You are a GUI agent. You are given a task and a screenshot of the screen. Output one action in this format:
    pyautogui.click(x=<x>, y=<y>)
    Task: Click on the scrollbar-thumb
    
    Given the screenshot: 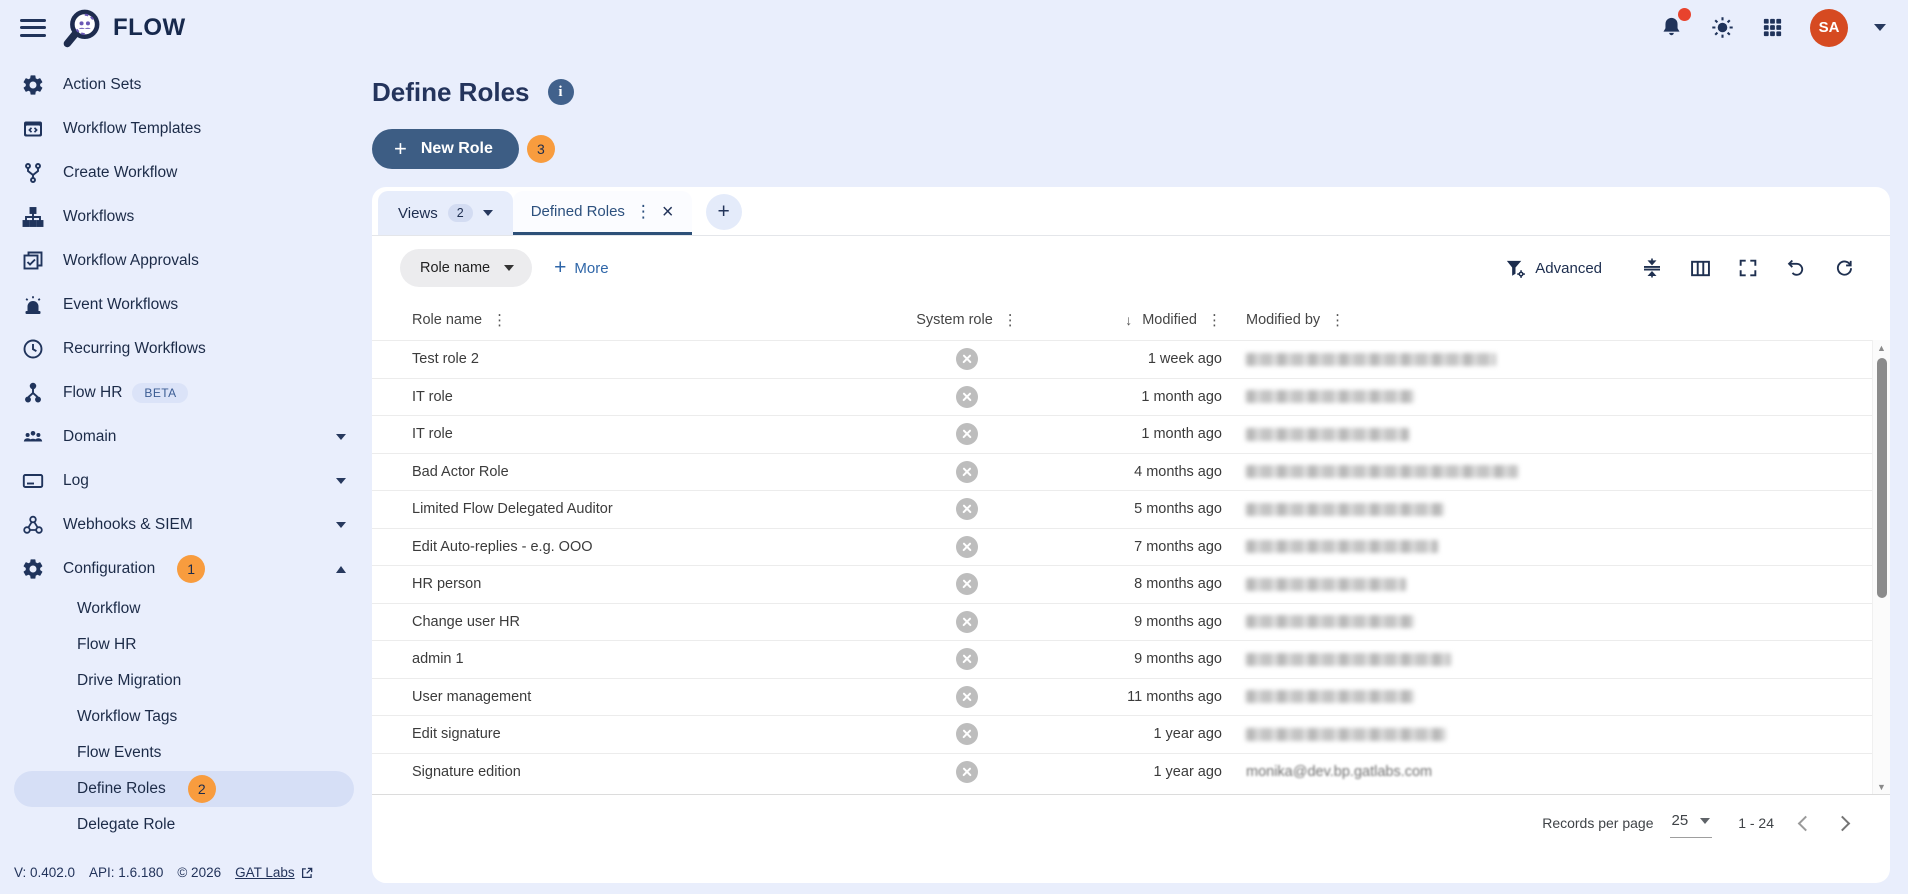 What is the action you would take?
    pyautogui.click(x=1881, y=478)
    